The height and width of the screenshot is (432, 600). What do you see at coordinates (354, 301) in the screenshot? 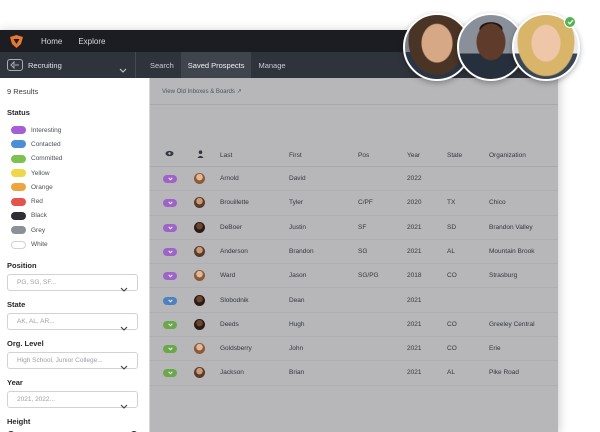
I see `table-row: Slobodnik Dean 2021` at bounding box center [354, 301].